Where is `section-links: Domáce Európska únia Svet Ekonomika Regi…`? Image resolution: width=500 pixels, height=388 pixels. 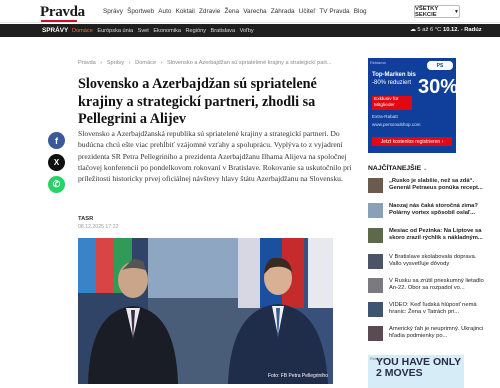 section-links: Domáce Európska únia Svet Ekonomika Regi… is located at coordinates (165, 31).